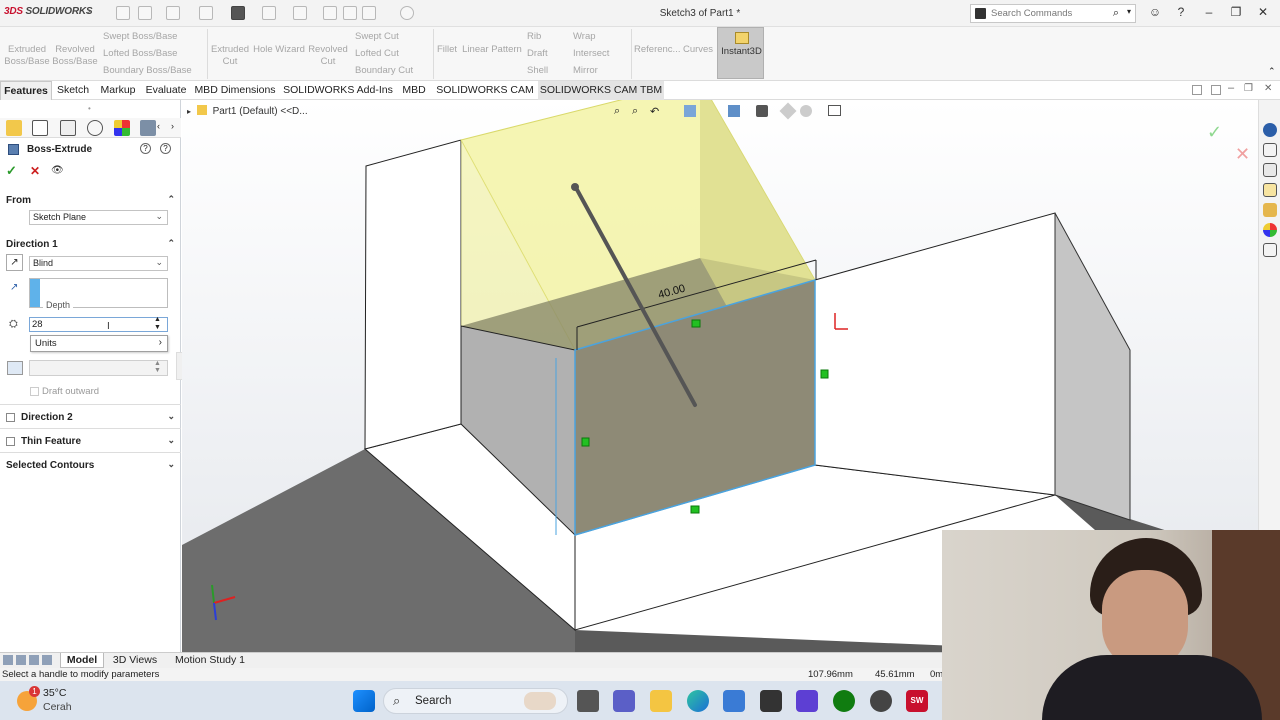 The width and height of the screenshot is (1280, 720). I want to click on section-from: From ⌃, so click(90, 201).